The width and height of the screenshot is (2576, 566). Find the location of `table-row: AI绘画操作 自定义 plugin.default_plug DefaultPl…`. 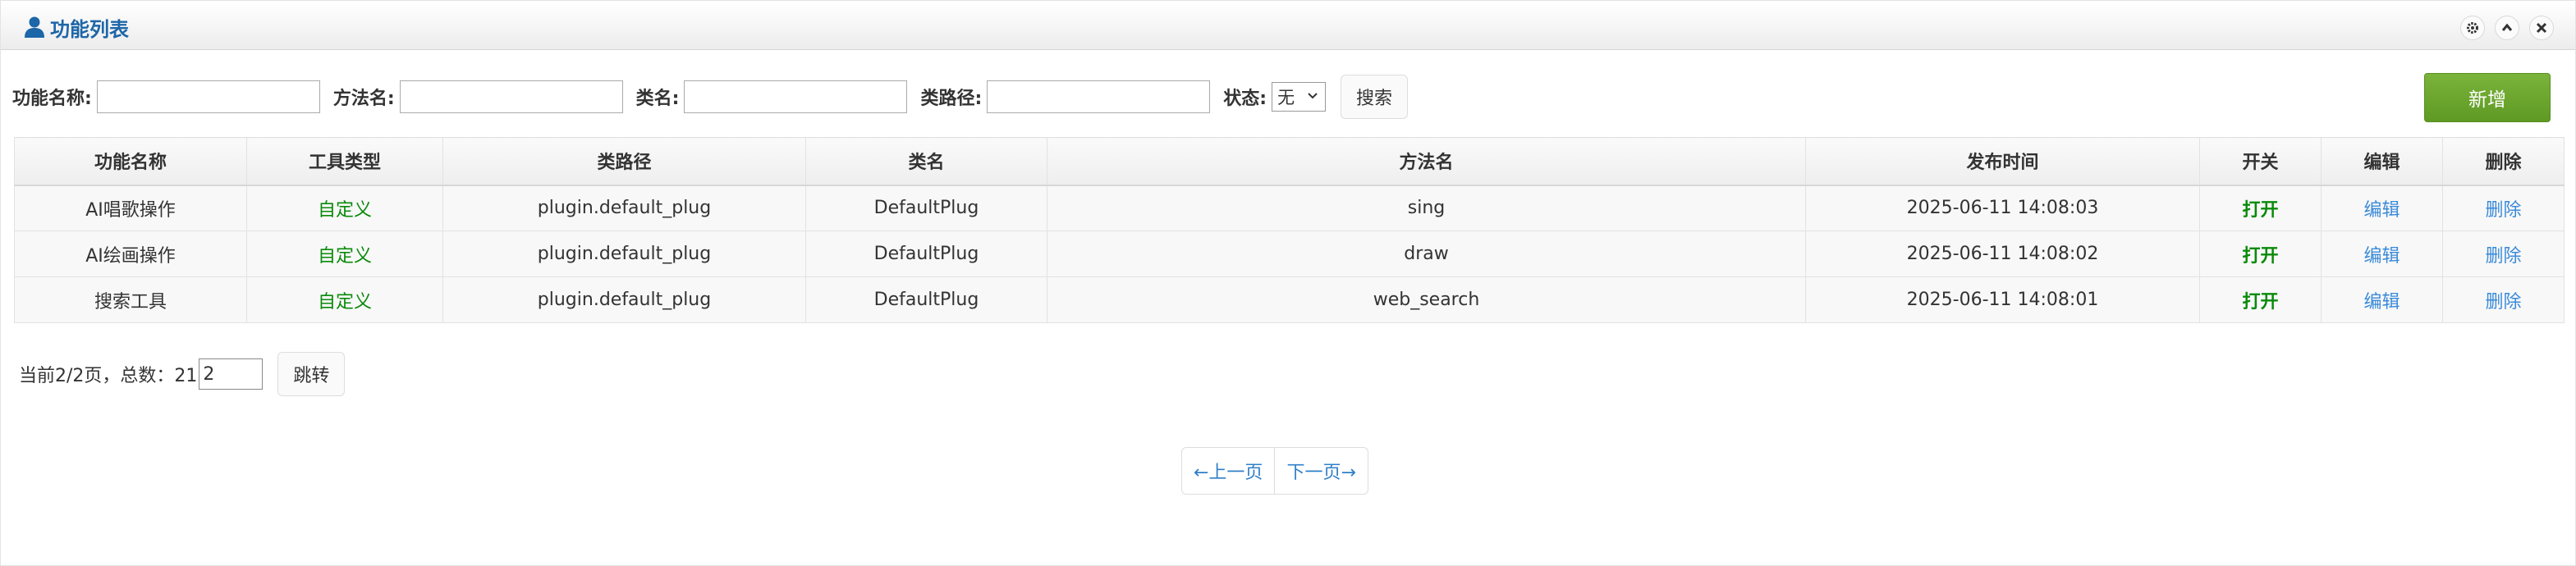

table-row: AI绘画操作 自定义 plugin.default_plug DefaultPl… is located at coordinates (1290, 254).